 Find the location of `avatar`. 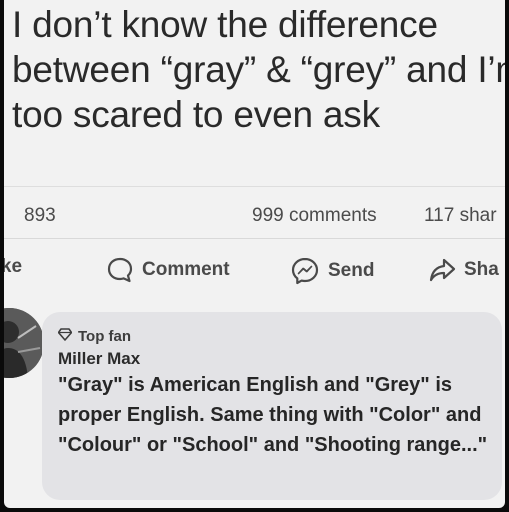

avatar is located at coordinates (24, 343).